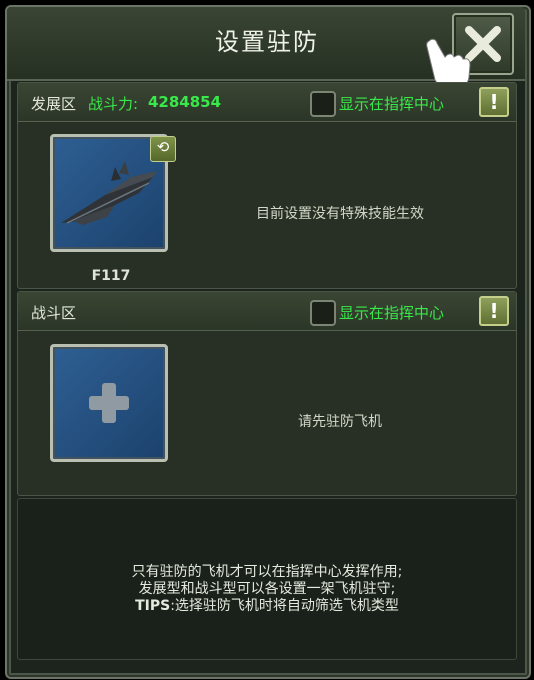 The width and height of the screenshot is (534, 680). I want to click on swap-icon: ⟲, so click(163, 147).